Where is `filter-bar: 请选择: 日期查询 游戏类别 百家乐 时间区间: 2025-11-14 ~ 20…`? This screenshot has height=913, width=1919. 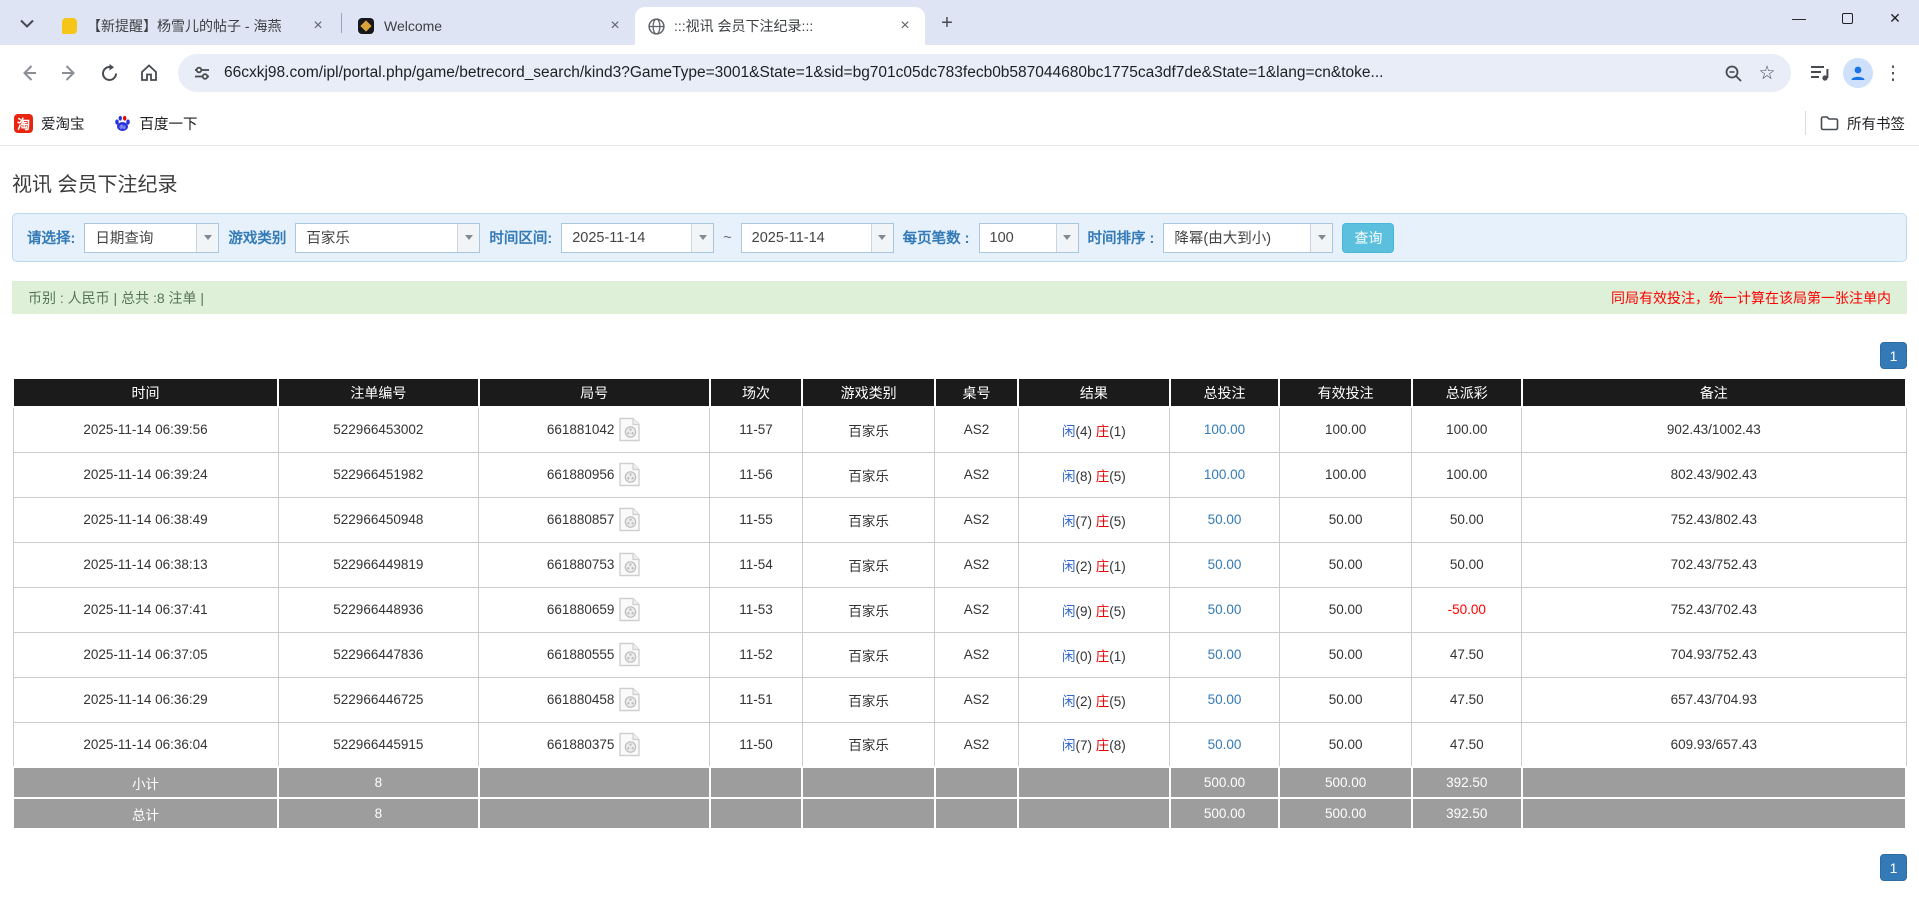 filter-bar: 请选择: 日期查询 游戏类别 百家乐 时间区间: 2025-11-14 ~ 20… is located at coordinates (959, 237).